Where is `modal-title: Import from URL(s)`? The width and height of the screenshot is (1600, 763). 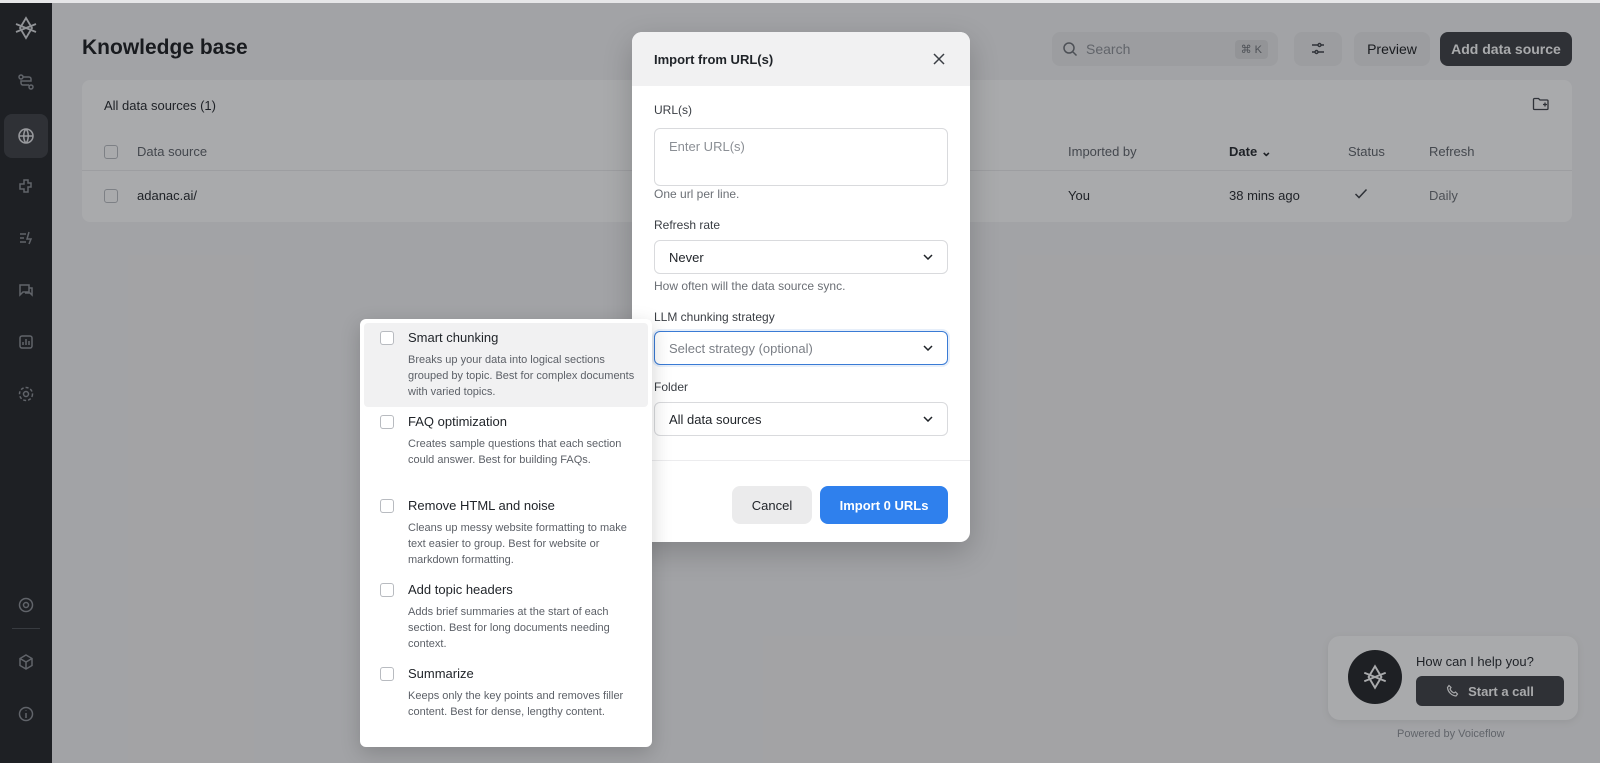
modal-title: Import from URL(s) is located at coordinates (801, 59).